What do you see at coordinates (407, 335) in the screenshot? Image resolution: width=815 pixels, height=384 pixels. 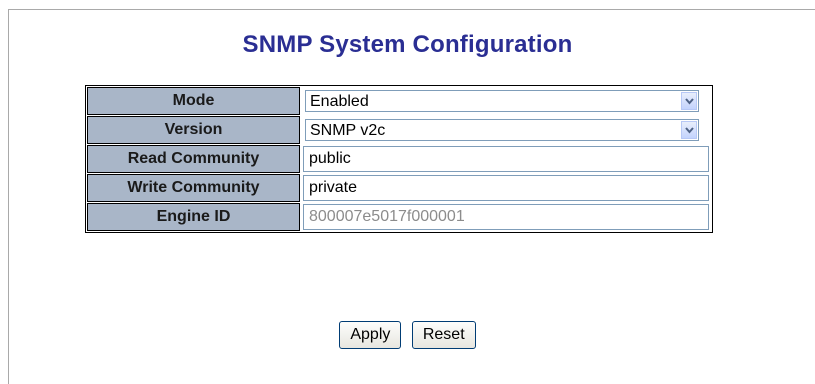 I see `form-actions: Apply Reset` at bounding box center [407, 335].